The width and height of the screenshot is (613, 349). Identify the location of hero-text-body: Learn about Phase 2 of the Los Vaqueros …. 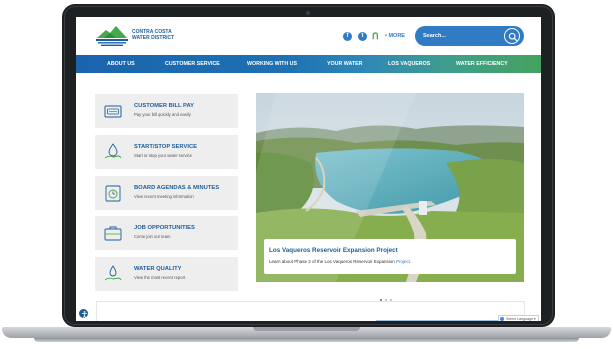
(332, 261).